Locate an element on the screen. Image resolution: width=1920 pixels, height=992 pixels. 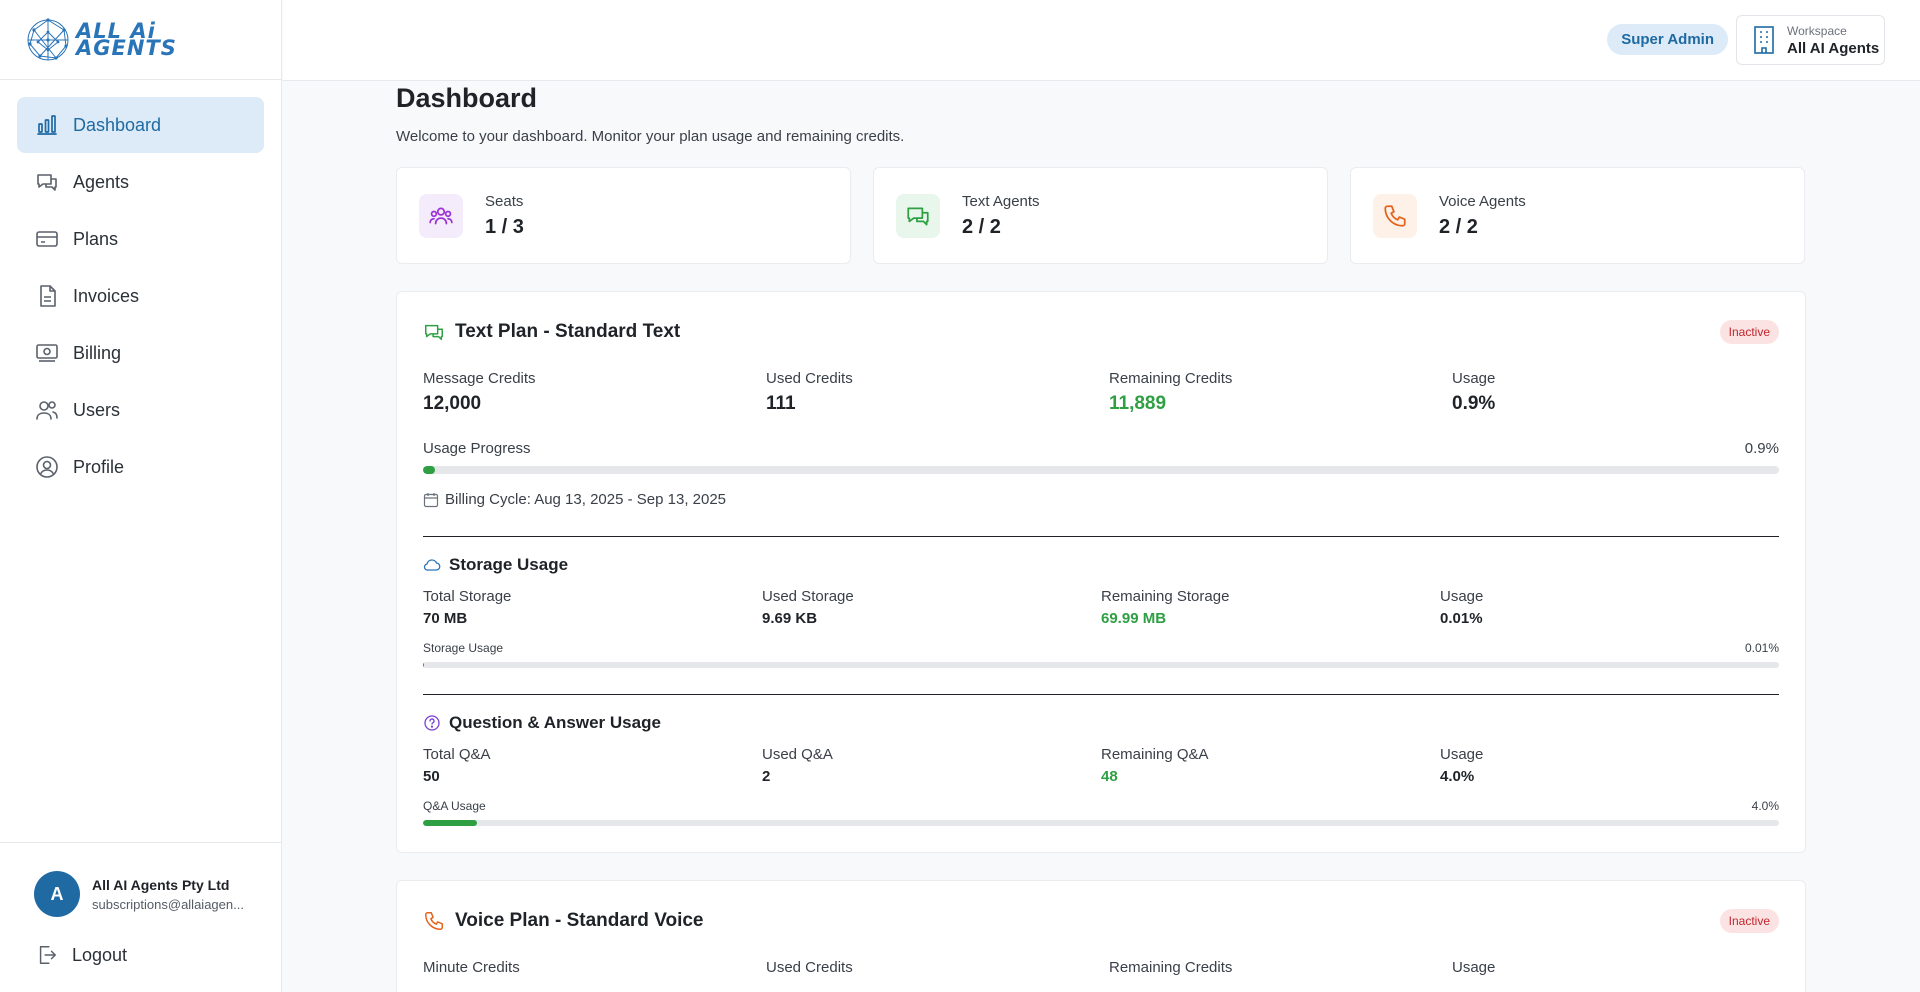
metric-label: Remaining Storage is located at coordinates (1165, 596).